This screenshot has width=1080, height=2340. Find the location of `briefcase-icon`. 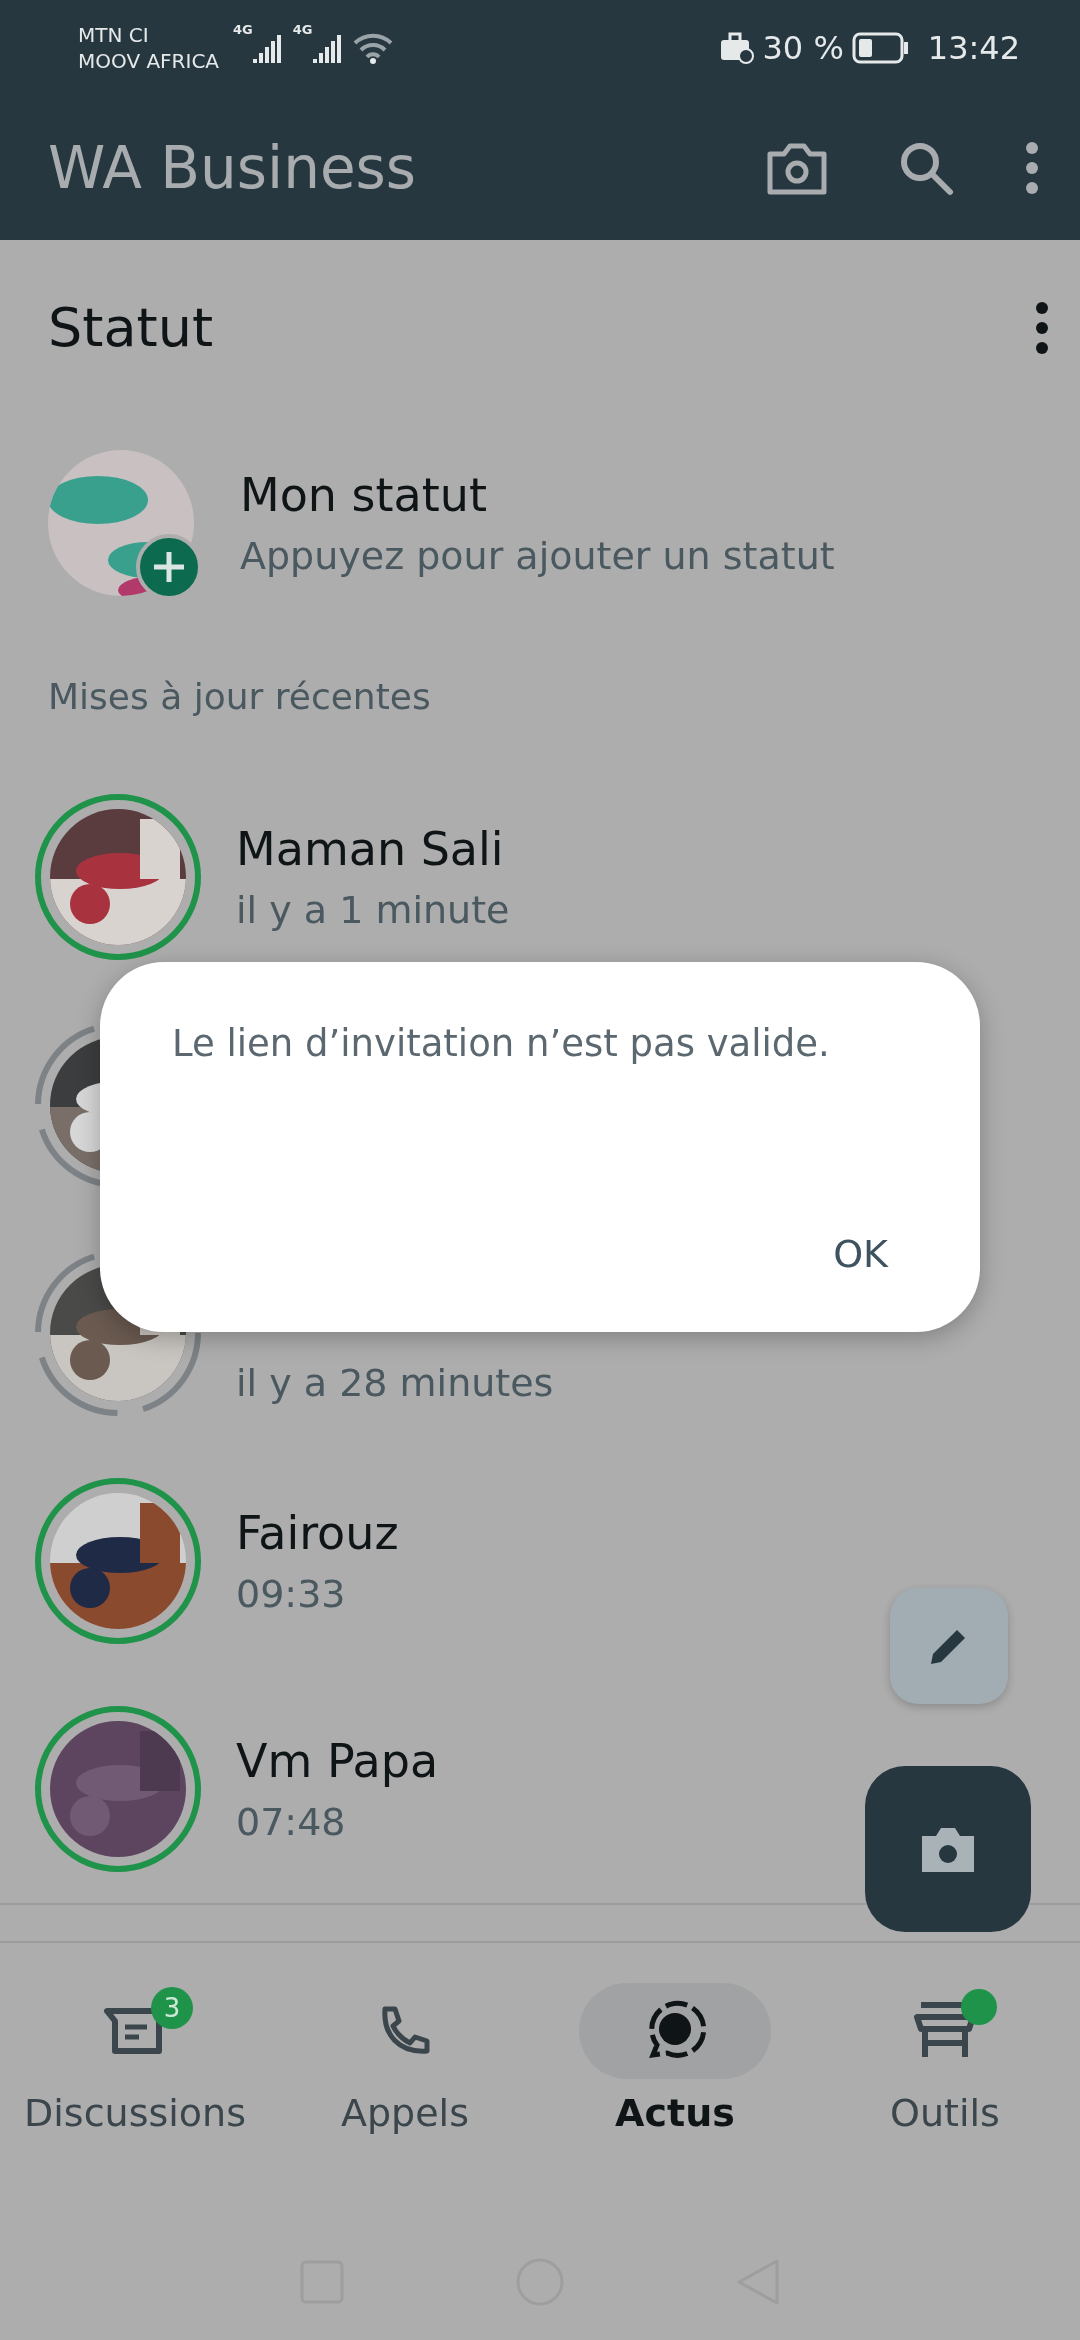

briefcase-icon is located at coordinates (737, 48).